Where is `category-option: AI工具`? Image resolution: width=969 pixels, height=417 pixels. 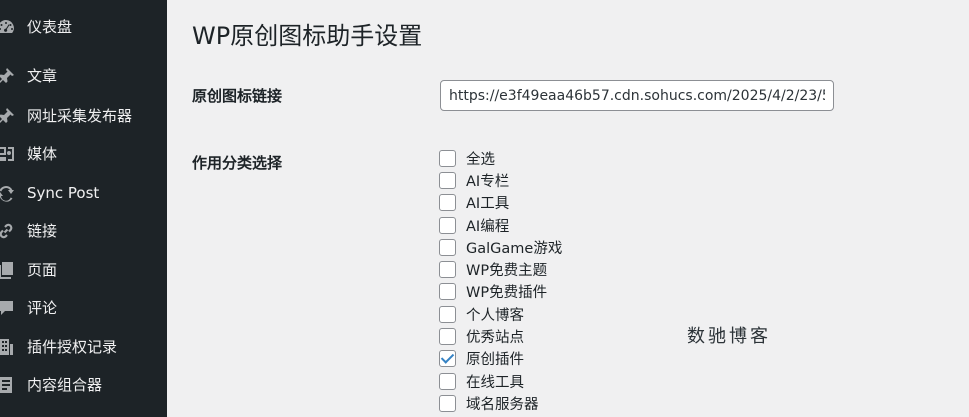 category-option: AI工具 is located at coordinates (500, 203).